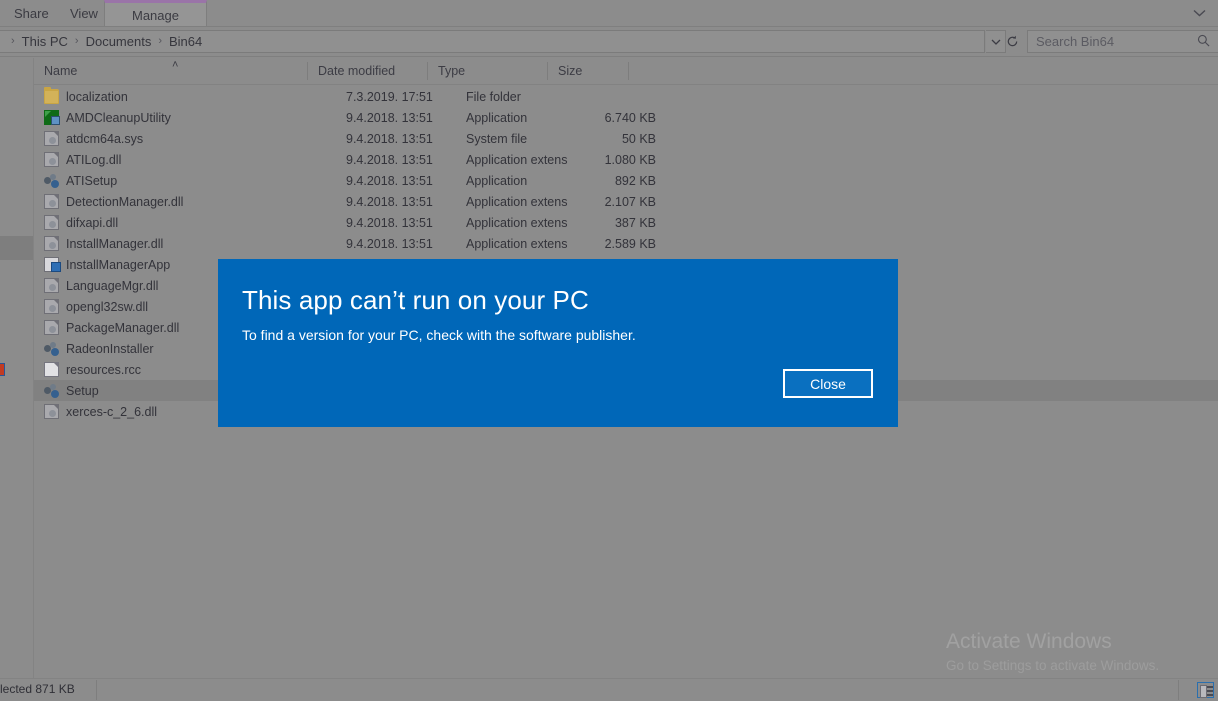  Describe the element at coordinates (609, 56) in the screenshot. I see `address-bar-divider` at that location.